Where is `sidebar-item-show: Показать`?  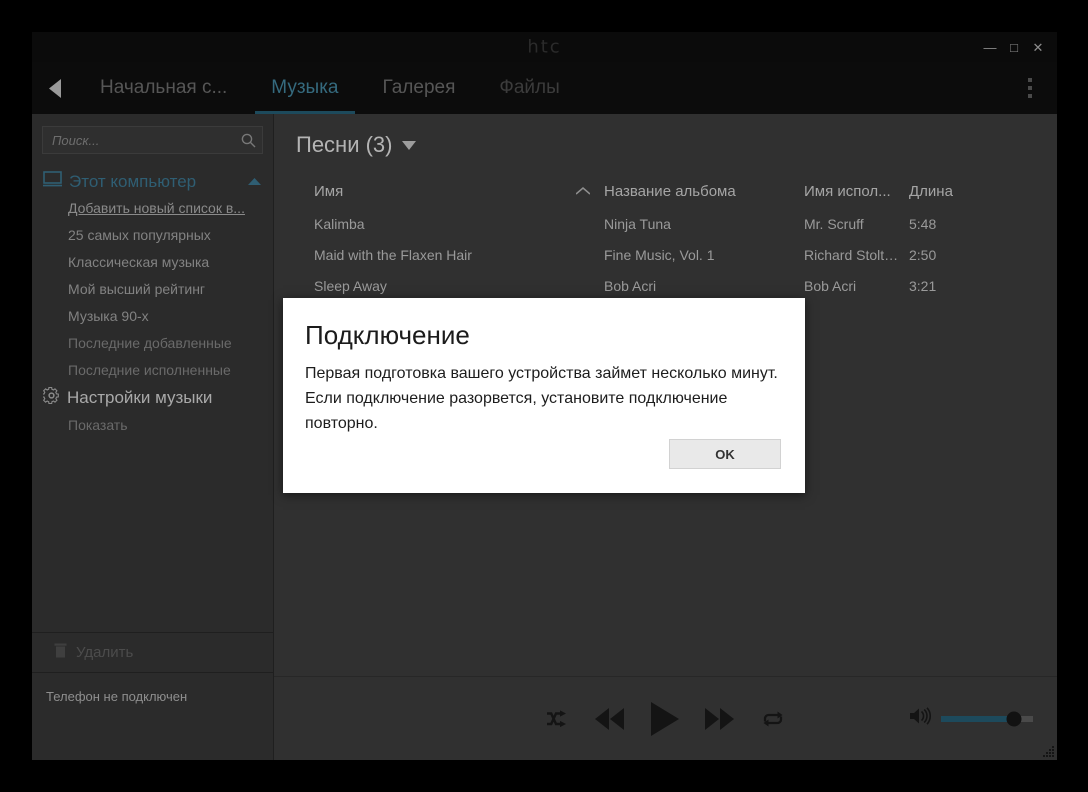 sidebar-item-show: Показать is located at coordinates (152, 425).